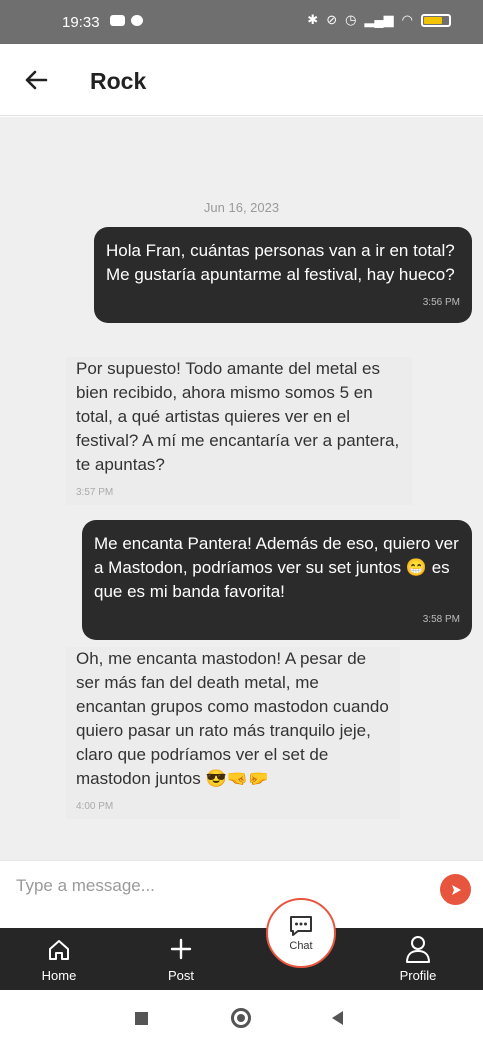  Describe the element at coordinates (141, 1018) in the screenshot. I see `recent-apps-button` at that location.